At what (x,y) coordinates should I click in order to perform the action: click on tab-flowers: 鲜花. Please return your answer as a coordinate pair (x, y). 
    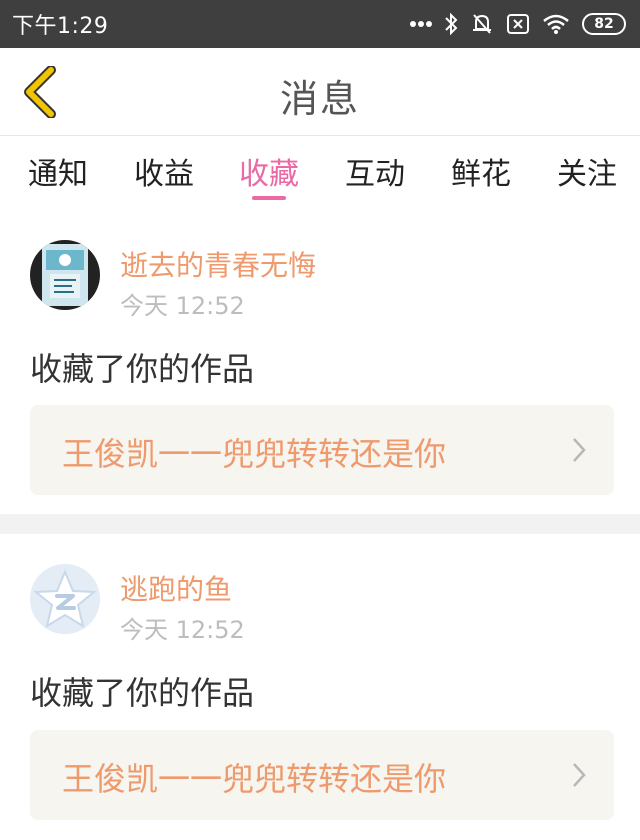
    Looking at the image, I should click on (481, 171).